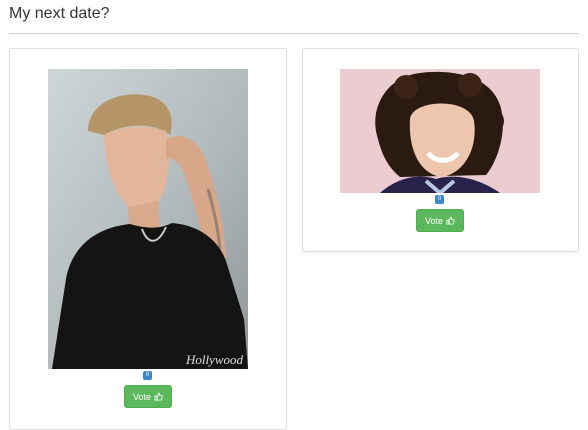 The image size is (588, 430). I want to click on photo-watermark: Hollywood, so click(214, 359).